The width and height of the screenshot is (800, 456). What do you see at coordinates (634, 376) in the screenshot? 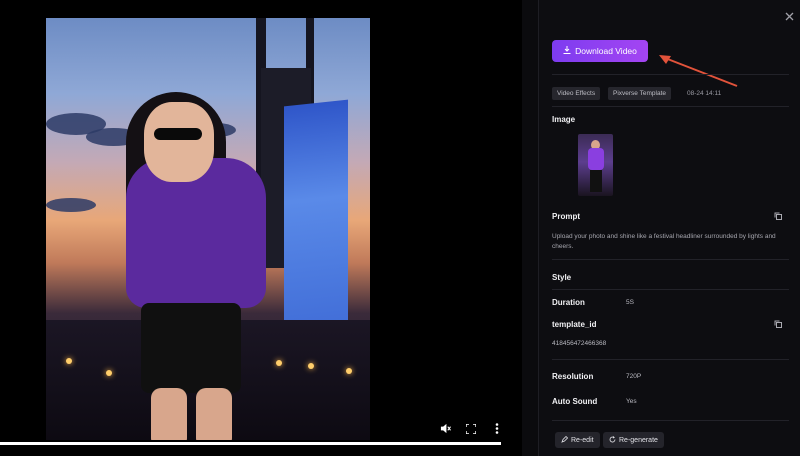
I see `resolution-value: 720P` at bounding box center [634, 376].